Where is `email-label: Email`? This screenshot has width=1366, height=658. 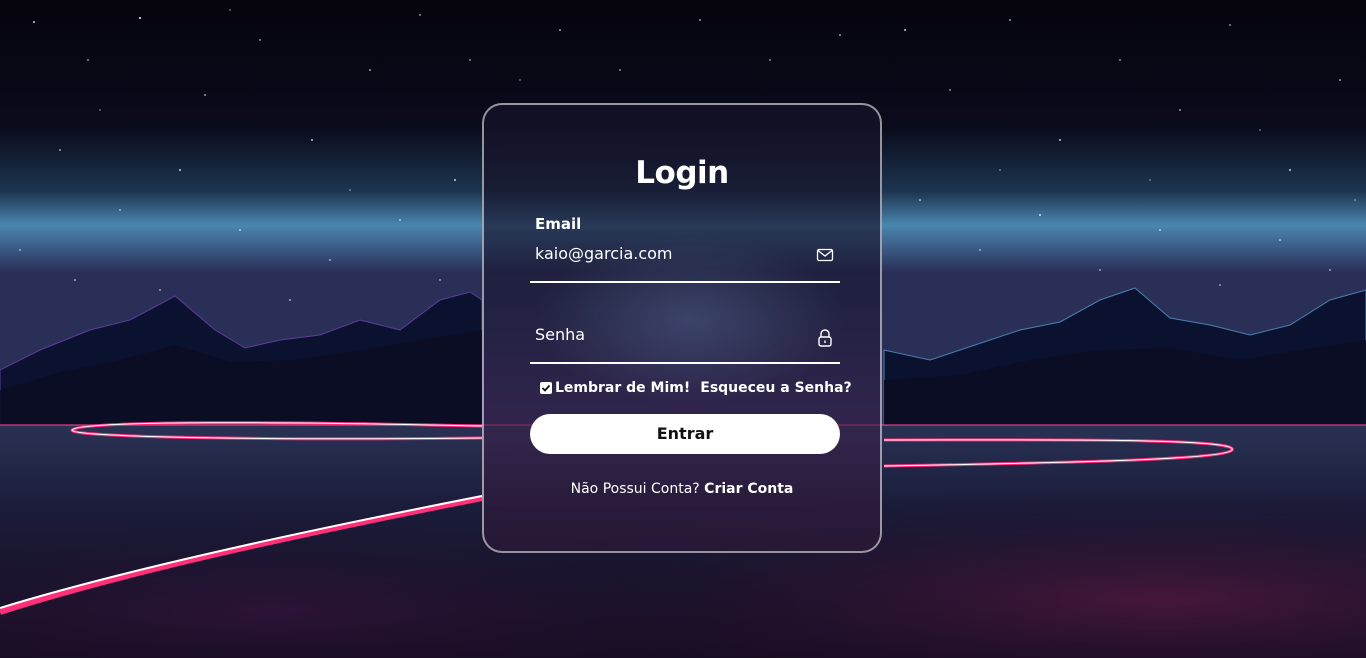
email-label: Email is located at coordinates (558, 224).